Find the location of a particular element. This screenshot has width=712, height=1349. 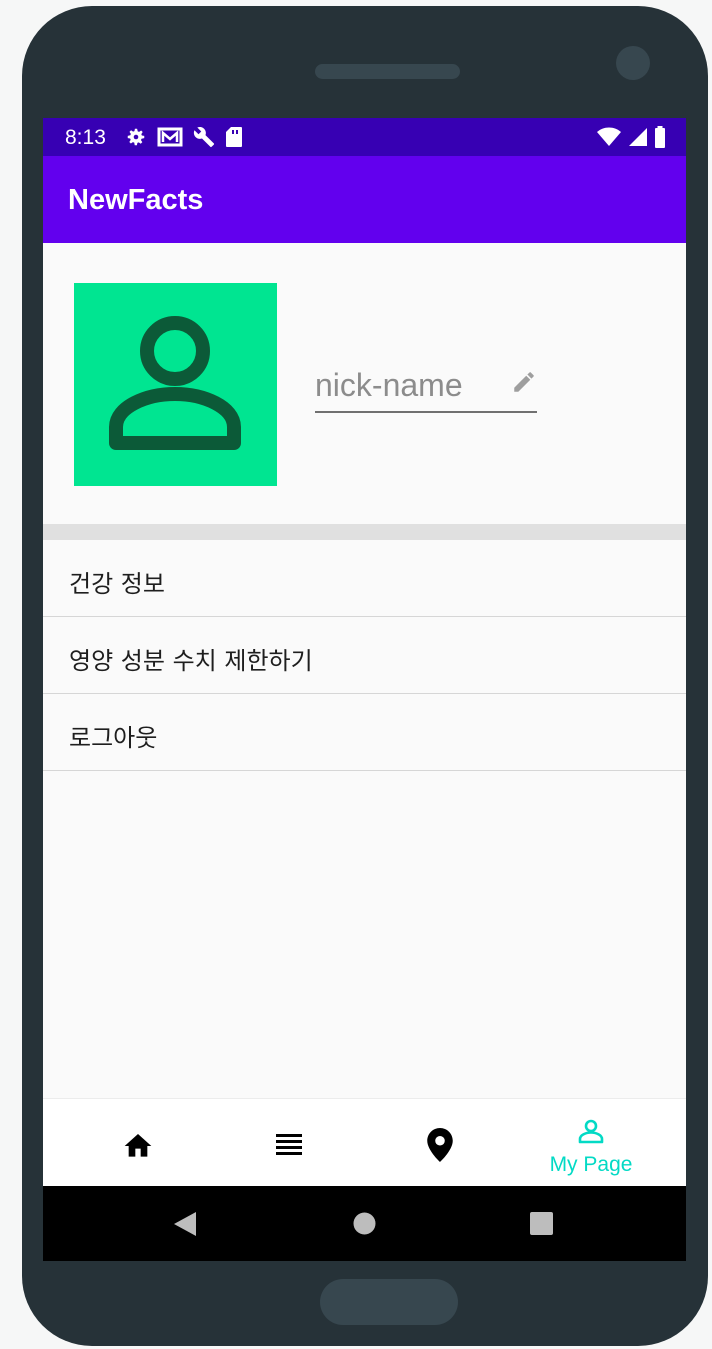

nav-tab-home is located at coordinates (138, 1143).